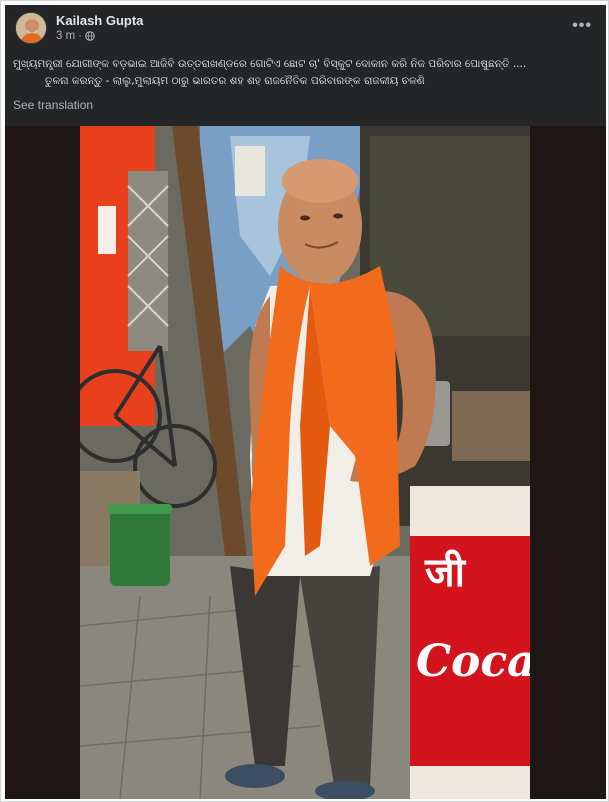 This screenshot has width=609, height=802. I want to click on globe-icon, so click(90, 36).